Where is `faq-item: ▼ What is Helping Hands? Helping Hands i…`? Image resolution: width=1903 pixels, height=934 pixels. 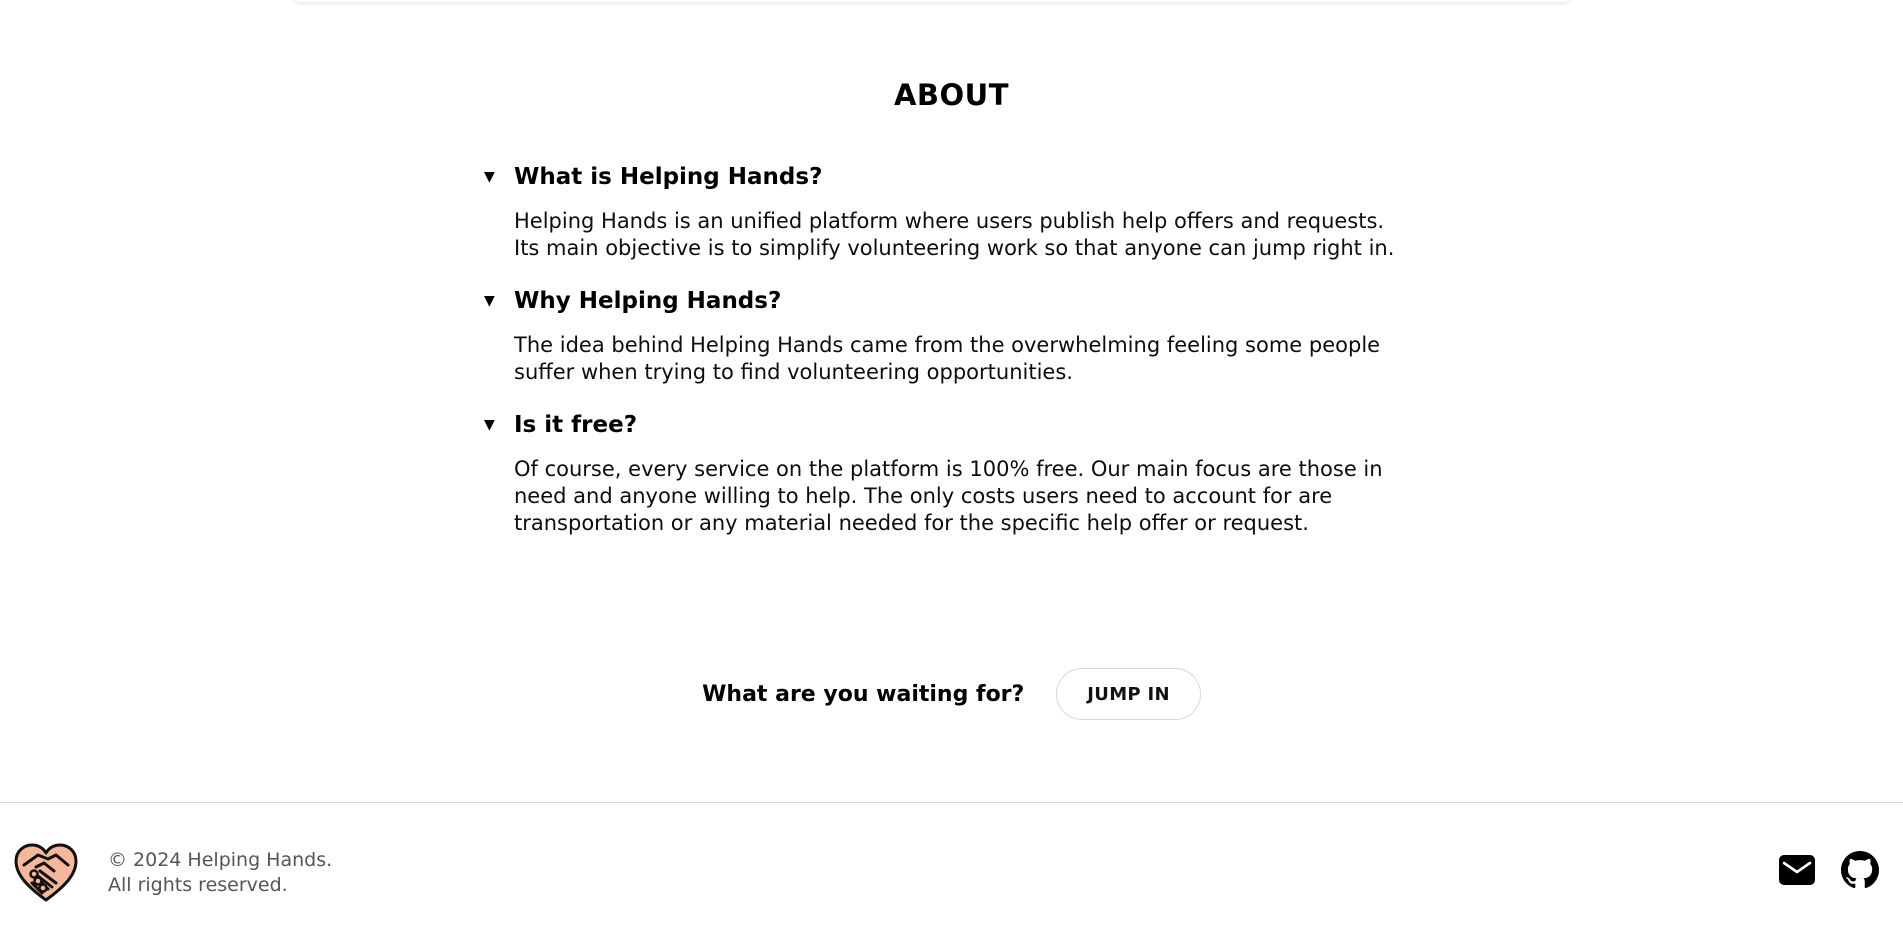
faq-item: ▼ What is Helping Hands? Helping Hands i… is located at coordinates (964, 211).